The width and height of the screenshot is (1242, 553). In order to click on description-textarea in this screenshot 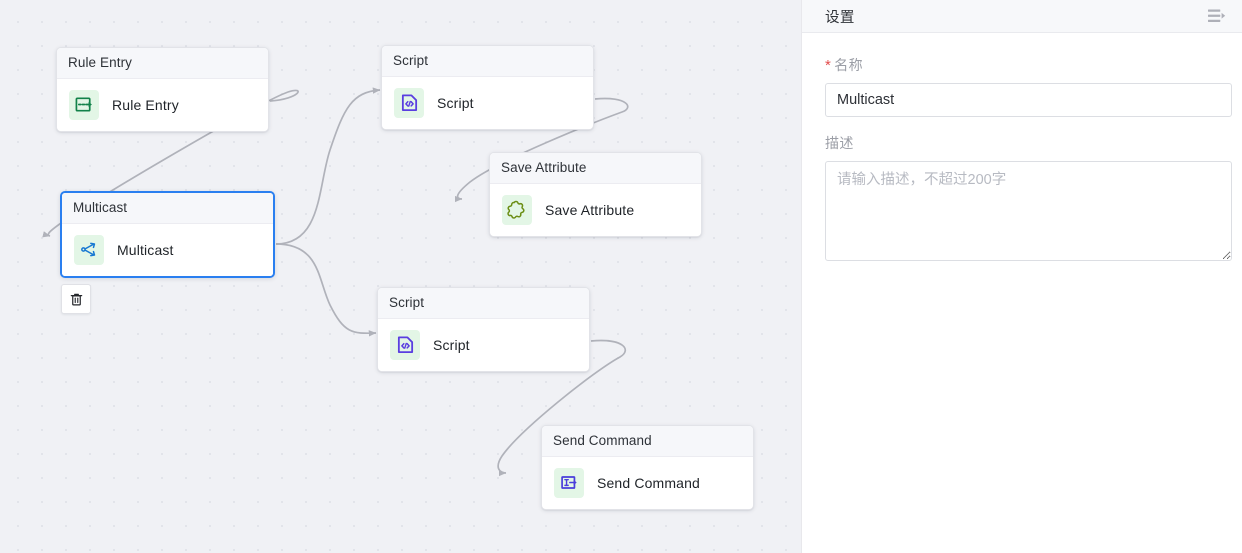, I will do `click(1028, 211)`.